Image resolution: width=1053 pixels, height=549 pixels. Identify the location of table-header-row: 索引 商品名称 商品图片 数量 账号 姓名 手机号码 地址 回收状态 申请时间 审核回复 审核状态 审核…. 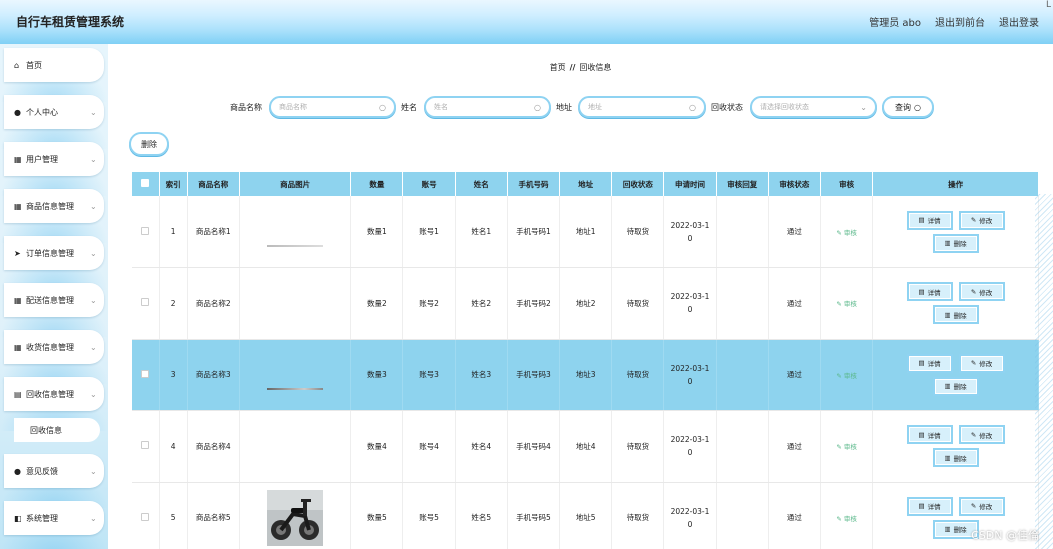
(585, 184).